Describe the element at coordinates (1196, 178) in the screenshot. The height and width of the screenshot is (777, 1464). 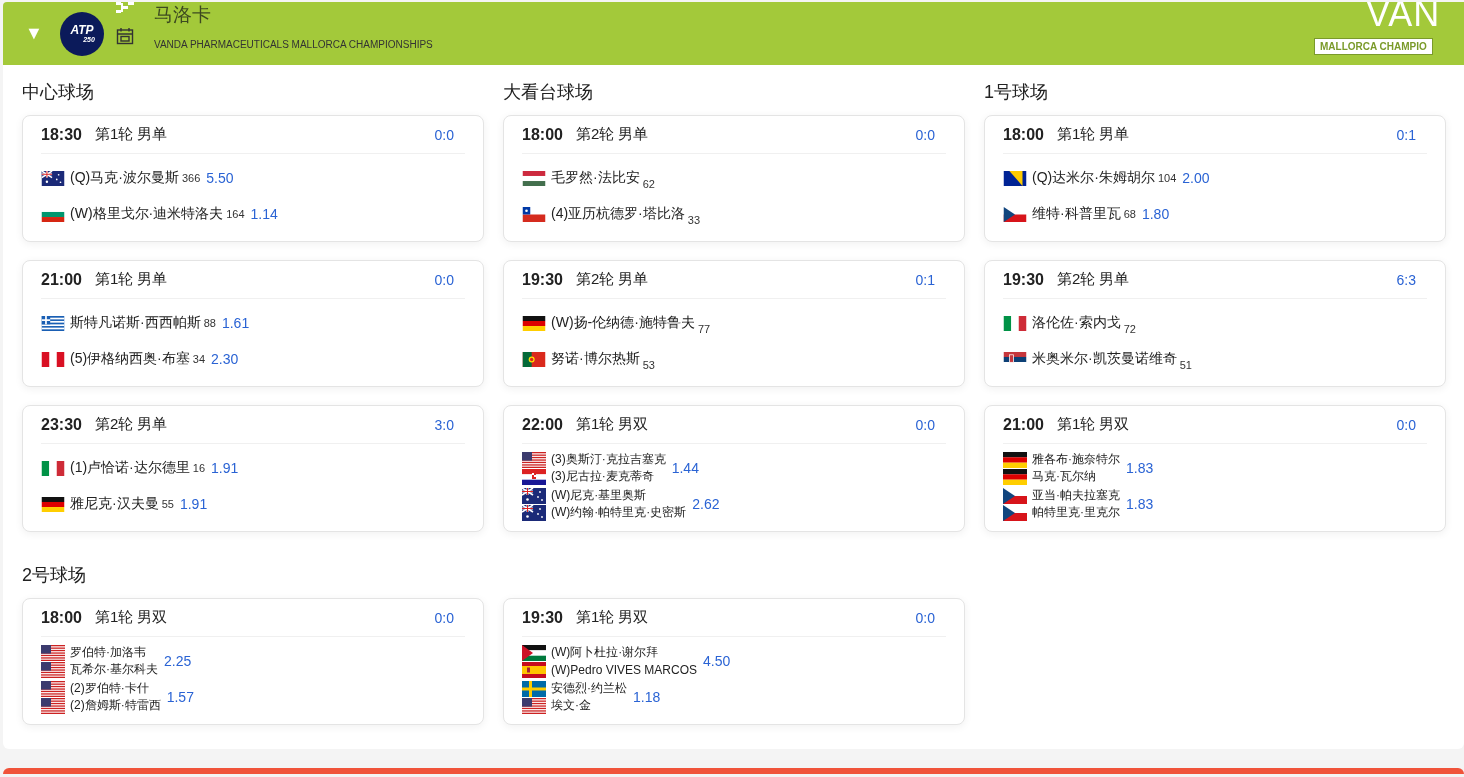
I see `betting-odds: 2.00` at that location.